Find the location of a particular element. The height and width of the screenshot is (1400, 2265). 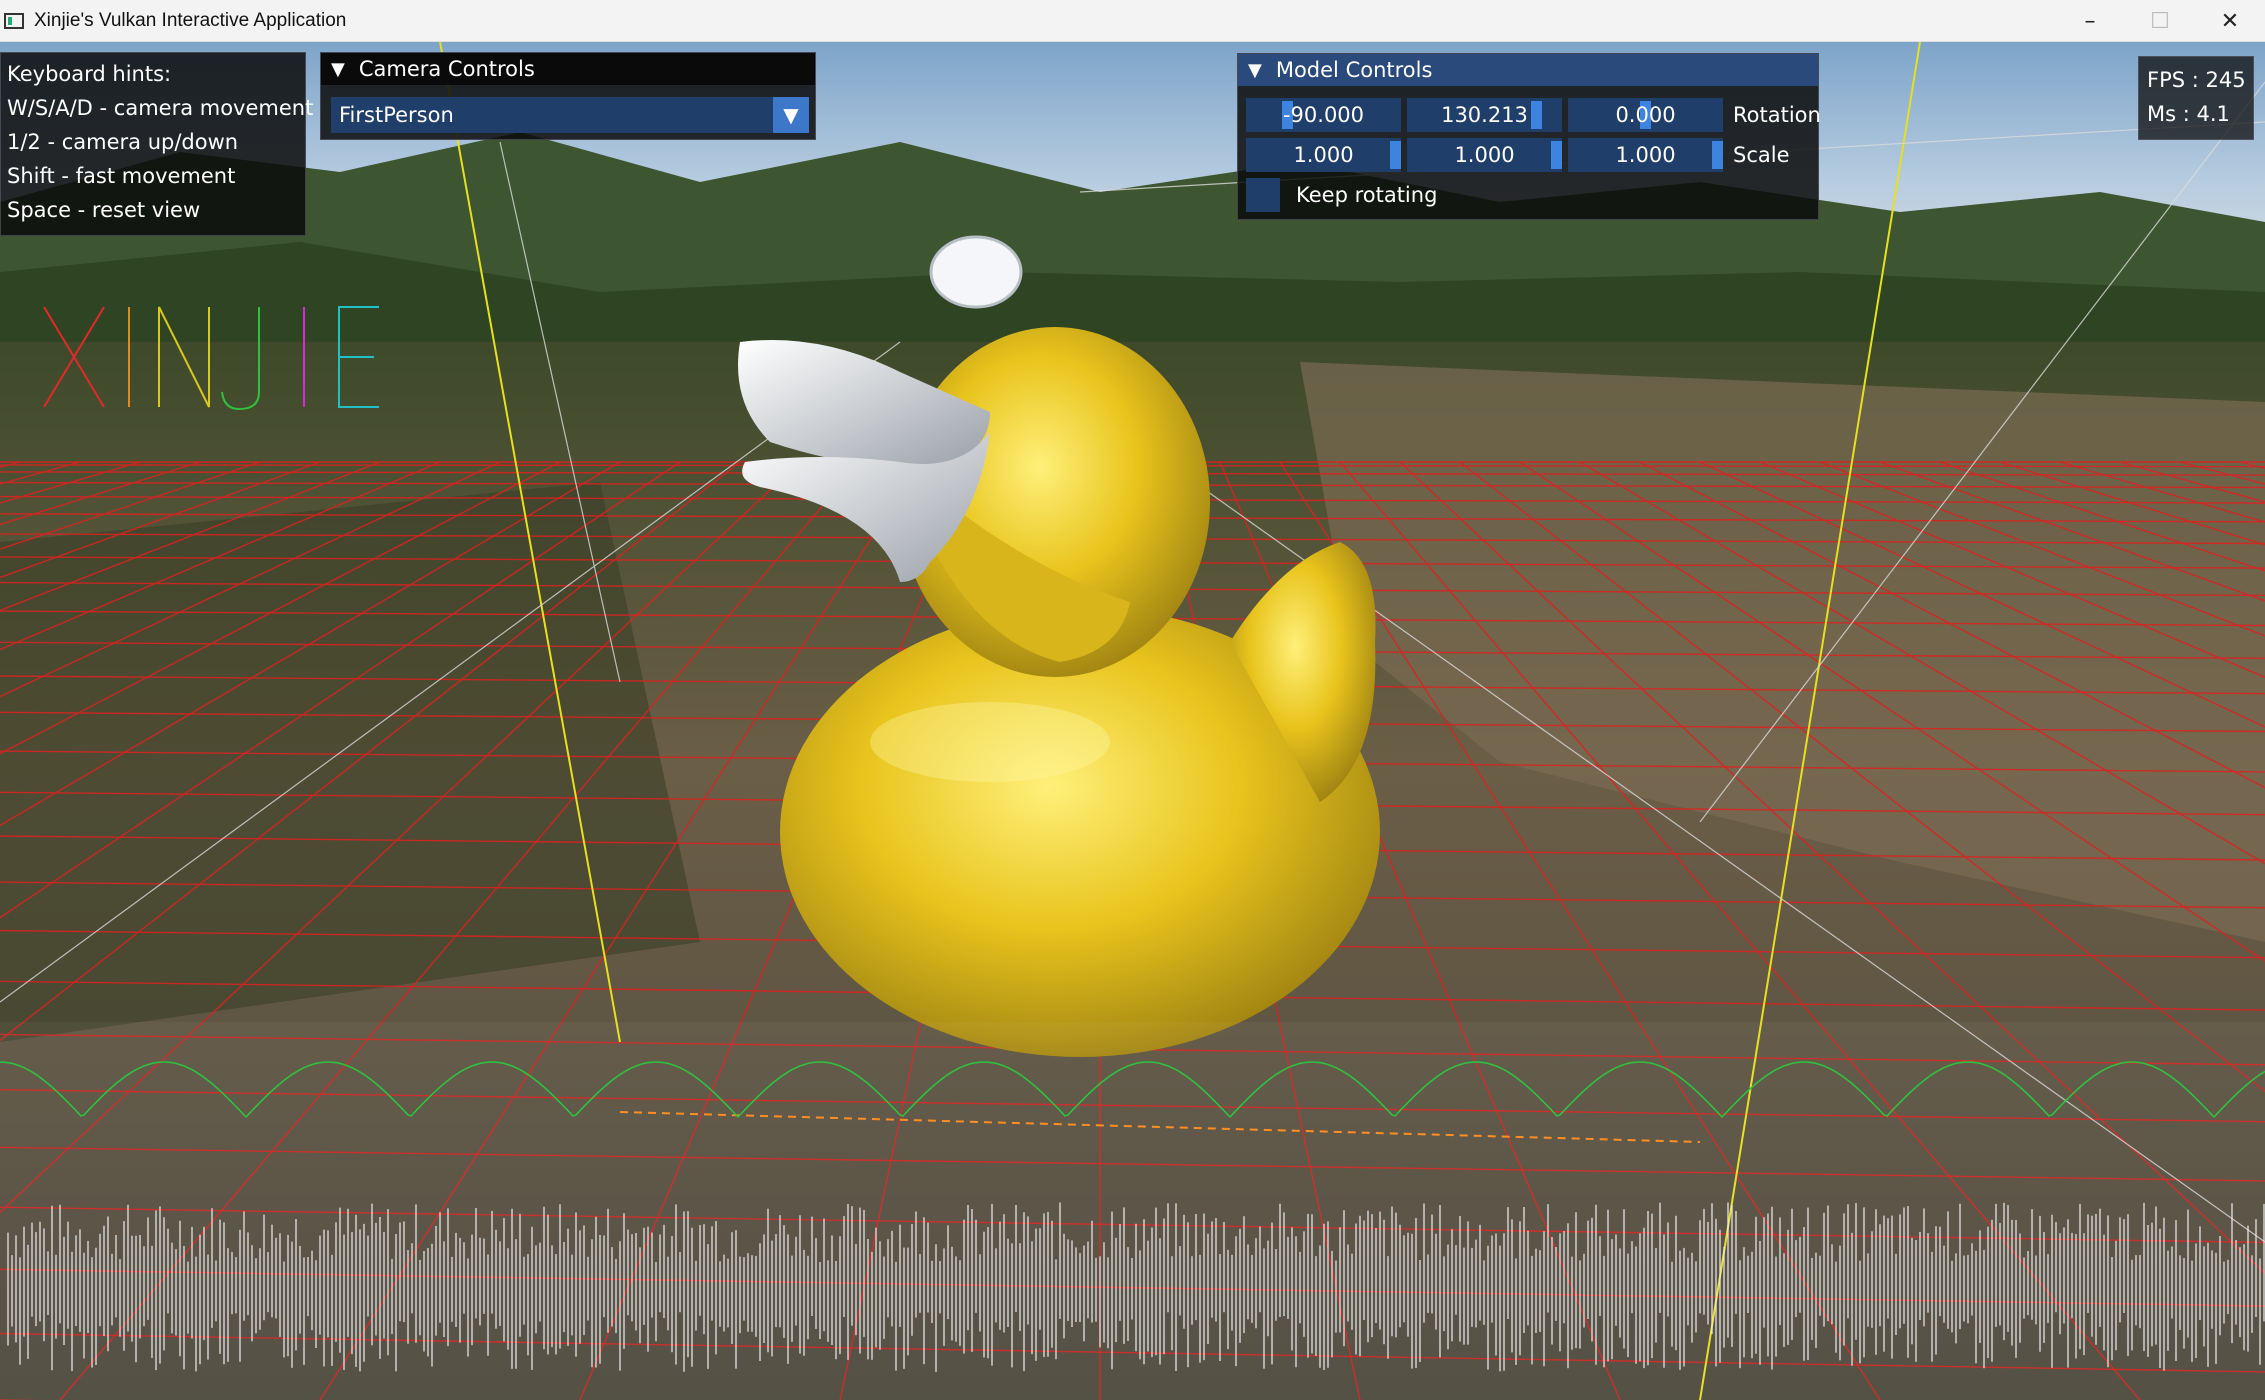

rotation-x-slider: -90.000 is located at coordinates (1323, 115).